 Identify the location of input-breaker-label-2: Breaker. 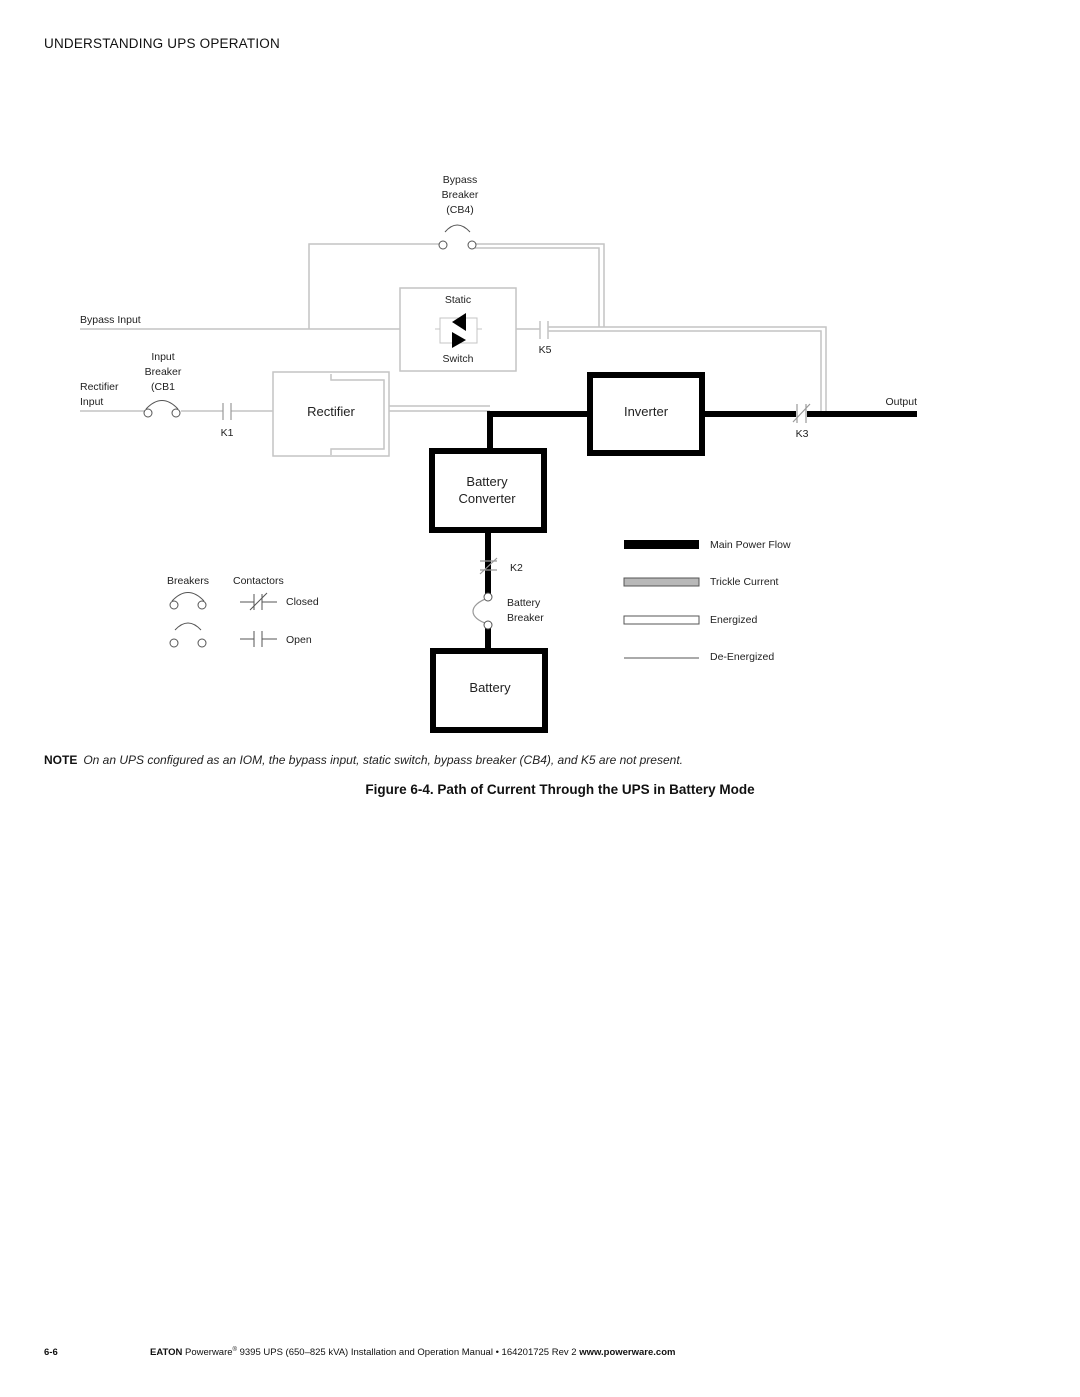
(163, 372).